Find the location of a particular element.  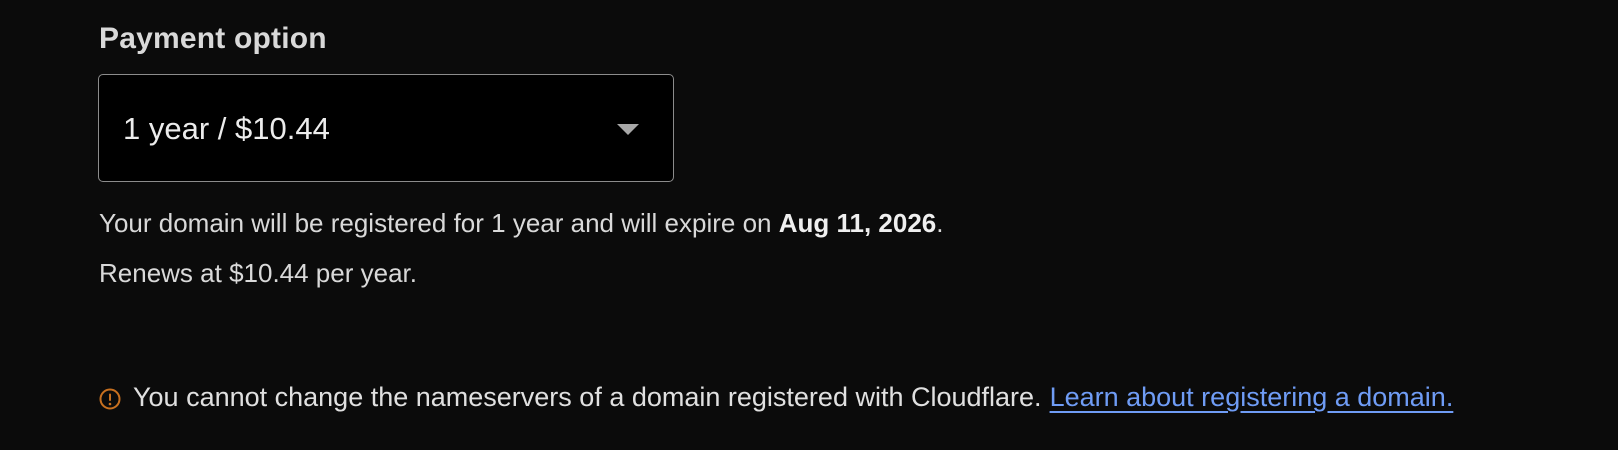

expiry-date: Aug 11, 2026 is located at coordinates (857, 223).